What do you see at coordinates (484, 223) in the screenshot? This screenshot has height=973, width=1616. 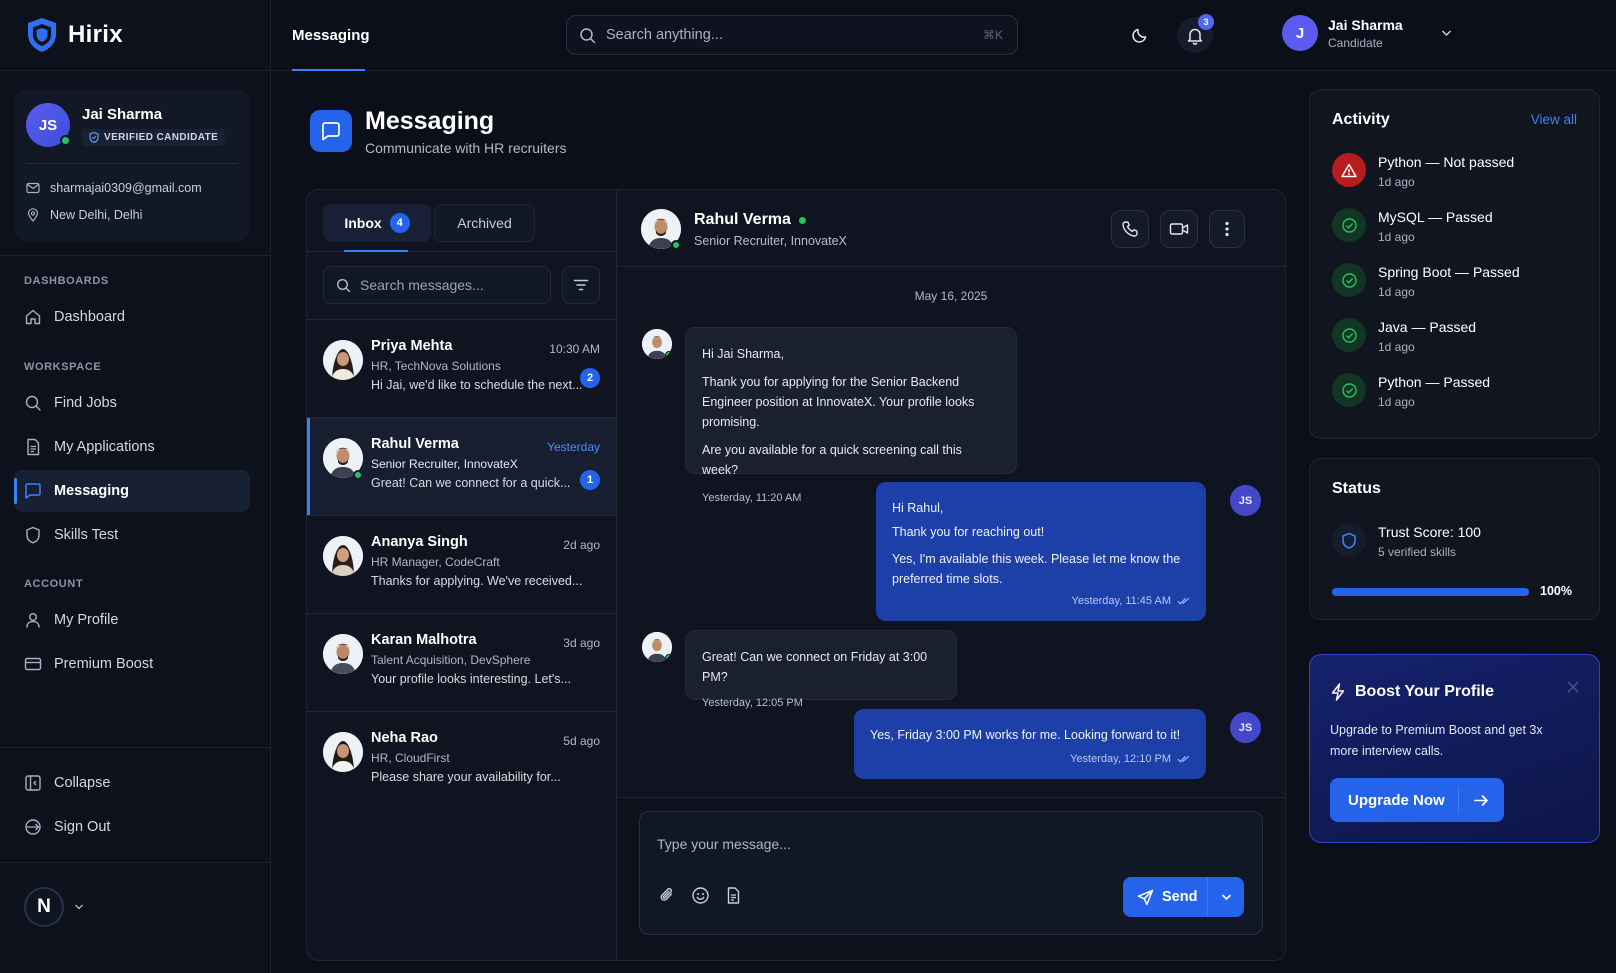 I see `tab-archived: Archived` at bounding box center [484, 223].